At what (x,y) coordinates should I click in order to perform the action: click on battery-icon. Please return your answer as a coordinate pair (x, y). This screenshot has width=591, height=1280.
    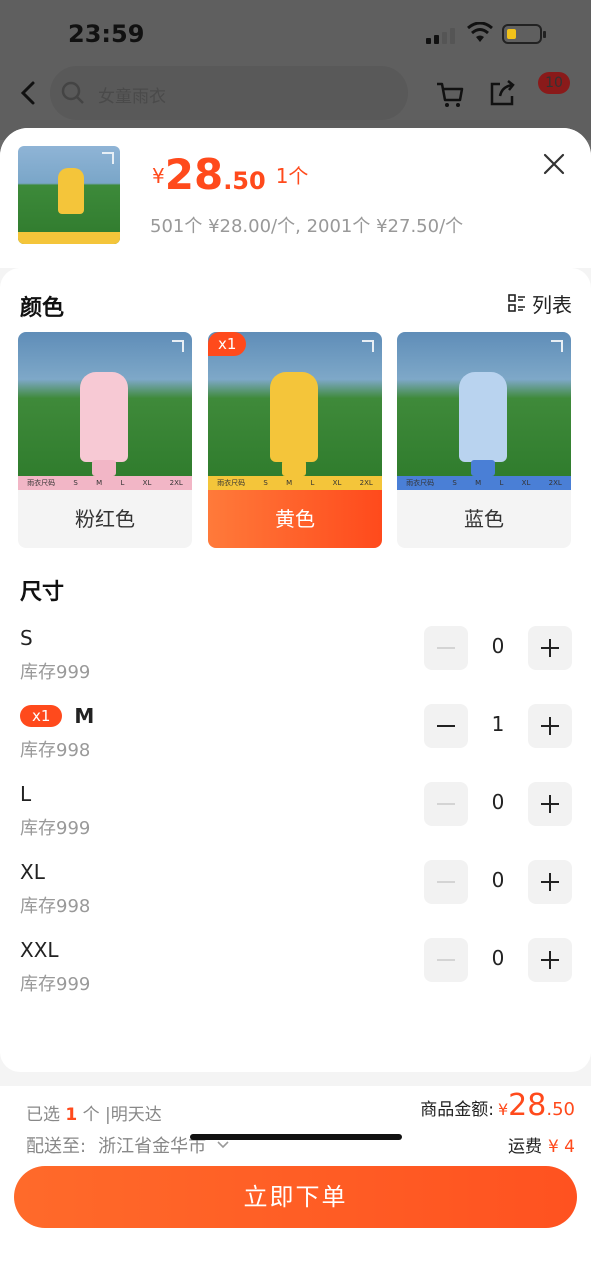
    Looking at the image, I should click on (524, 34).